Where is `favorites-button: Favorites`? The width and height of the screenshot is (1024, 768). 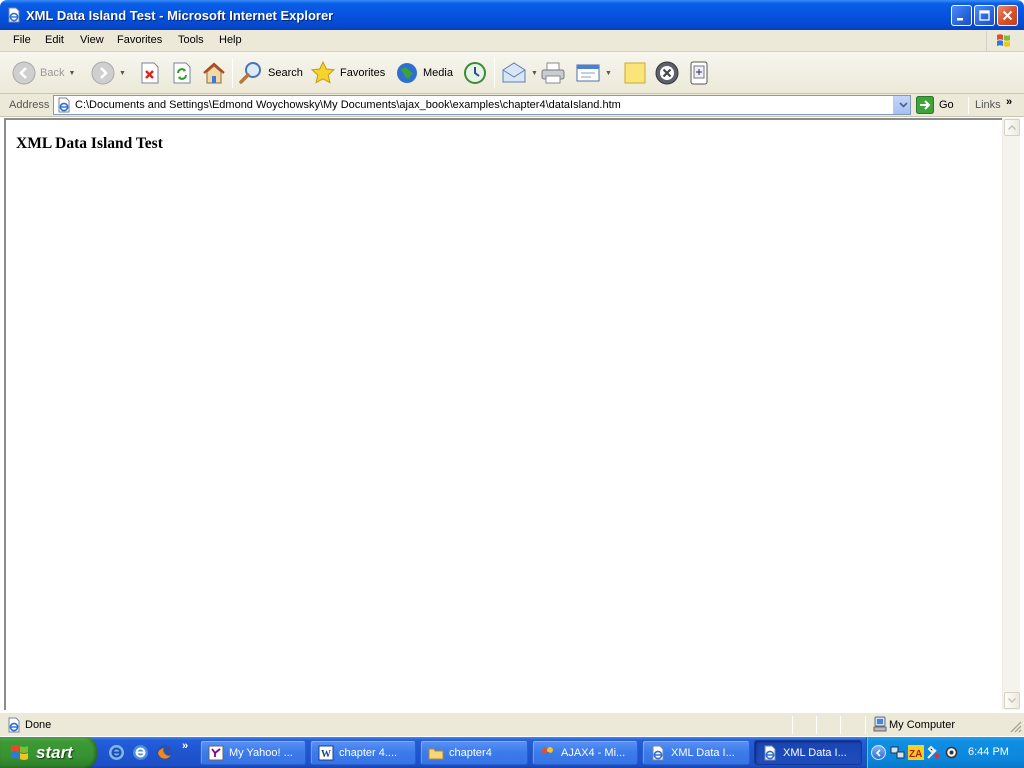
favorites-button: Favorites is located at coordinates (347, 73).